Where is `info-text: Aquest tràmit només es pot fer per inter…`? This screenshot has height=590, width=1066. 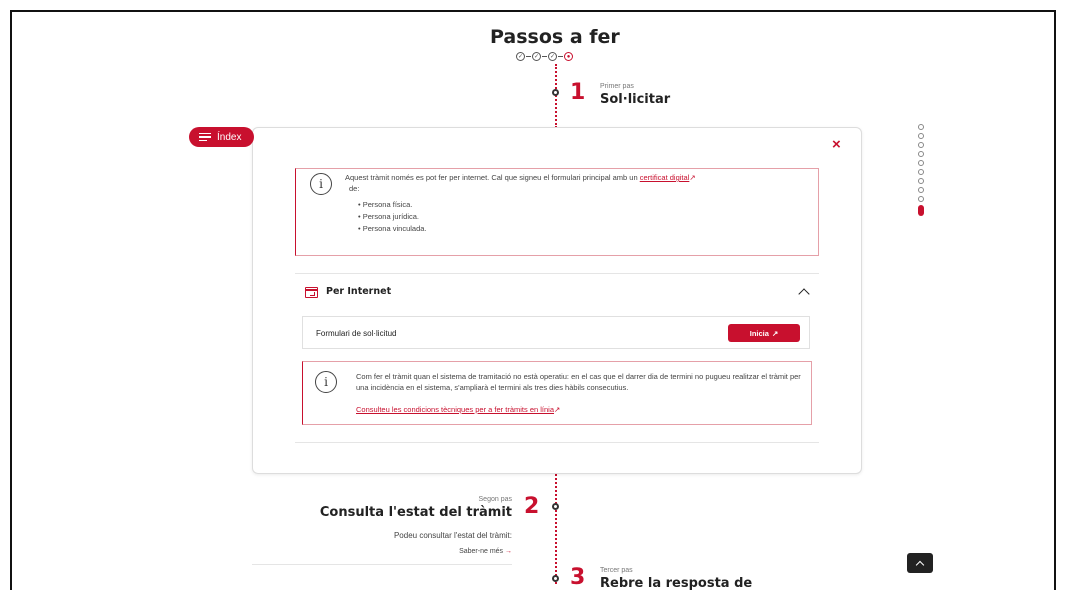 info-text: Aquest tràmit només es pot fer per inter… is located at coordinates (575, 177).